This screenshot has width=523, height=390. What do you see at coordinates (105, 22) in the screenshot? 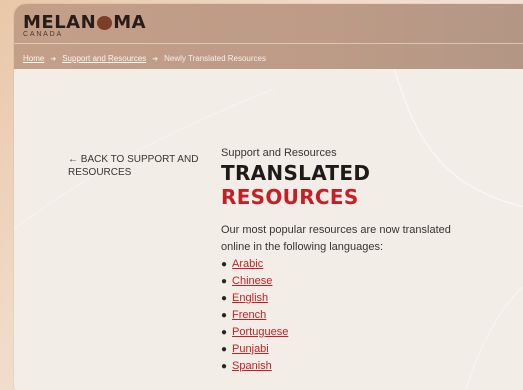
I see `logo-dot-icon` at bounding box center [105, 22].